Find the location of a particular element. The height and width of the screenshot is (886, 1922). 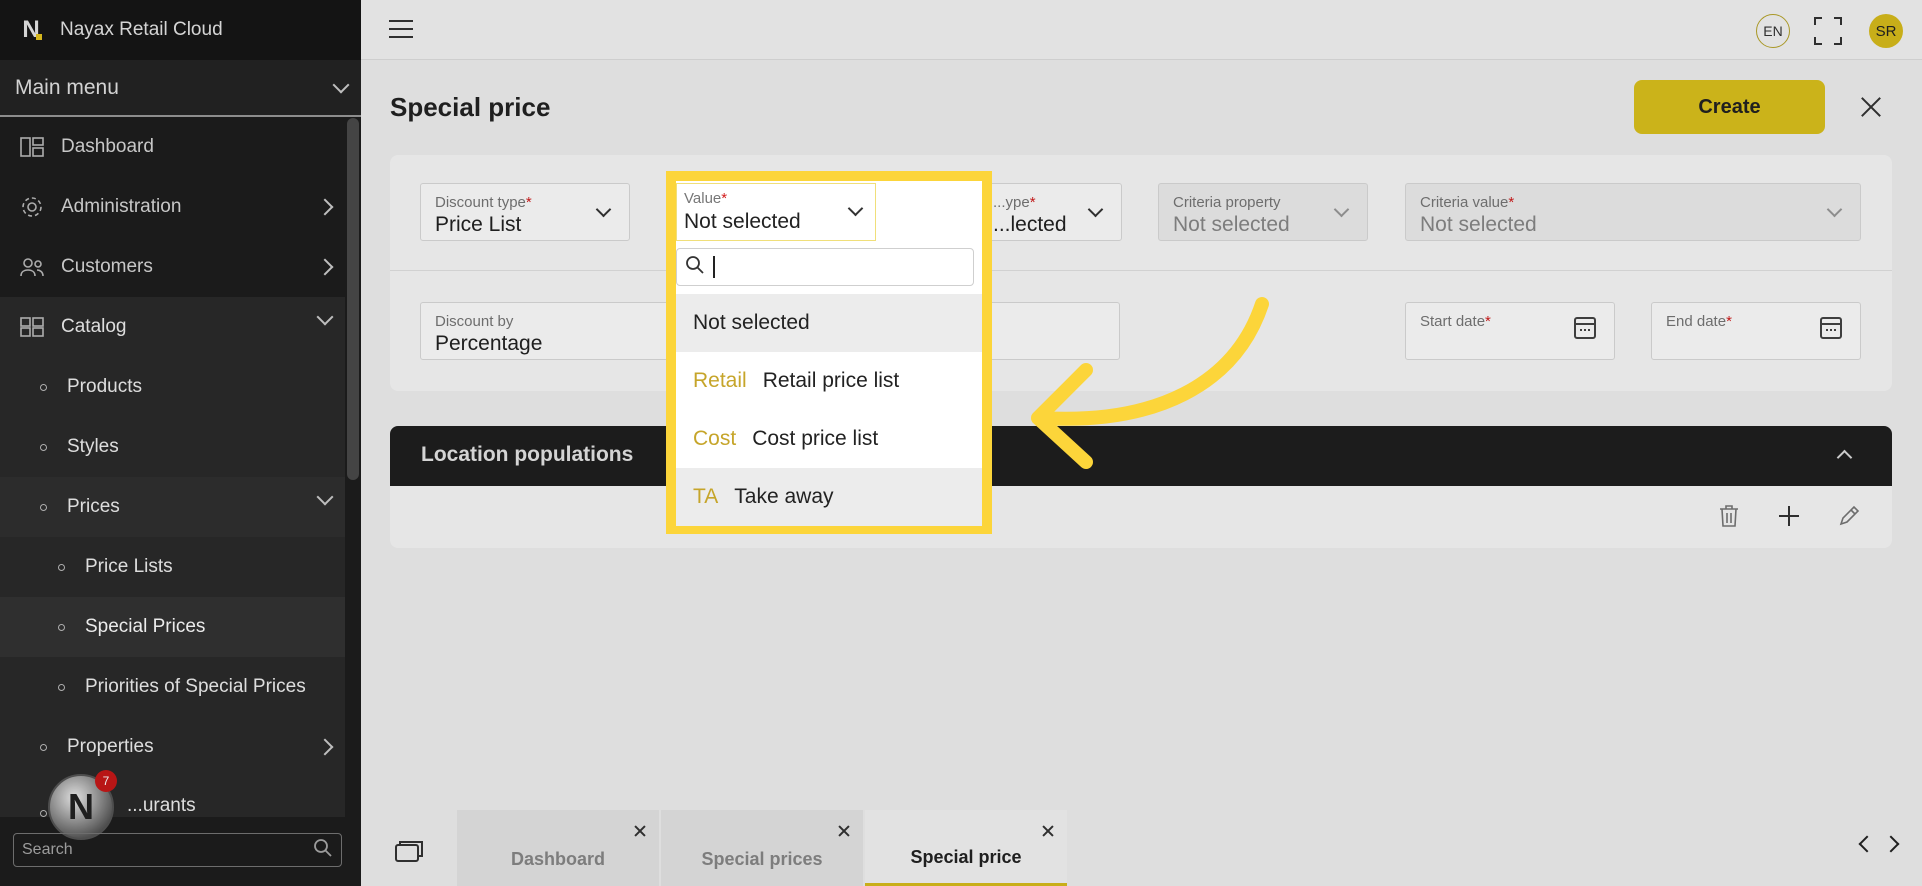

chevron-up-icon is located at coordinates (1844, 457).